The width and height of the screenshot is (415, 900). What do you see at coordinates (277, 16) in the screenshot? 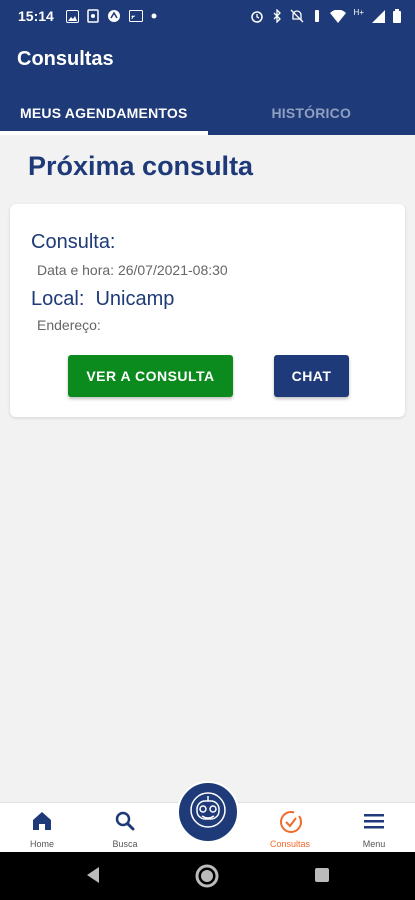
I see `bluetooth-icon` at bounding box center [277, 16].